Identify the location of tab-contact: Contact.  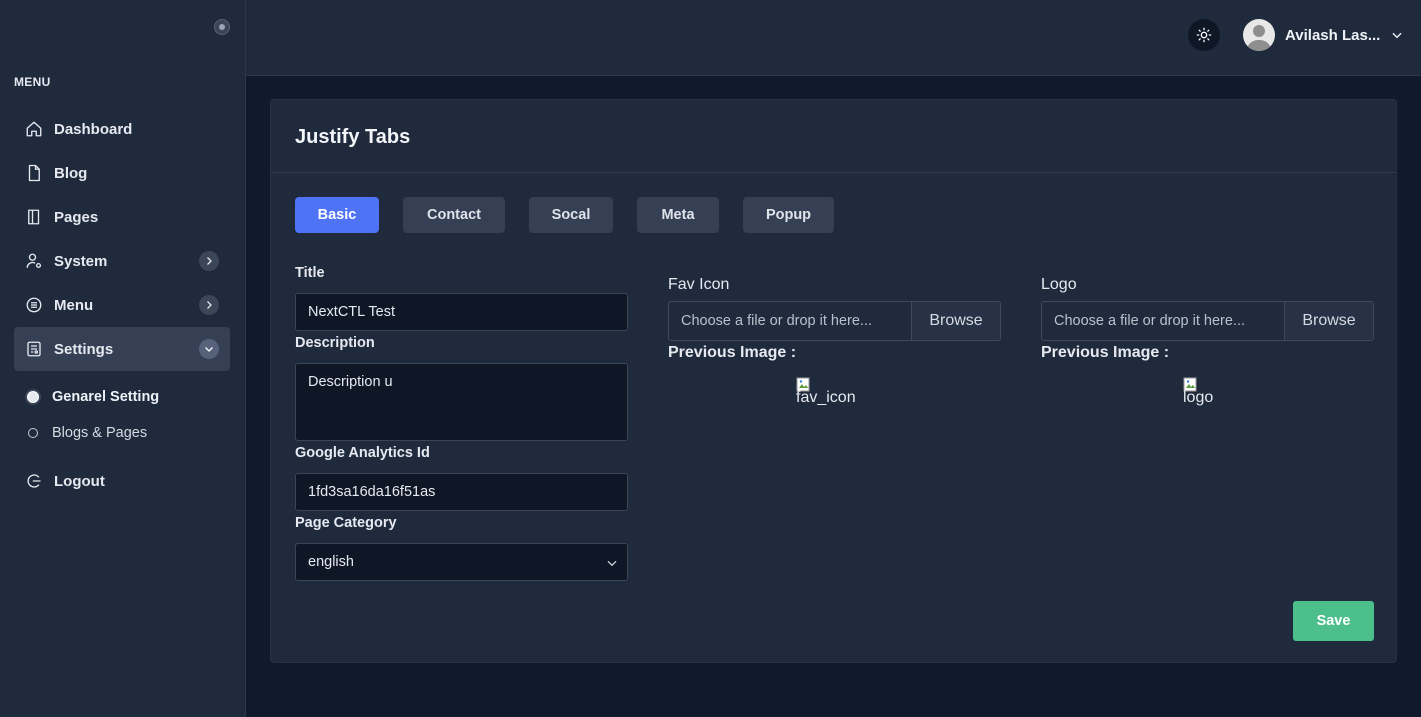
(454, 215).